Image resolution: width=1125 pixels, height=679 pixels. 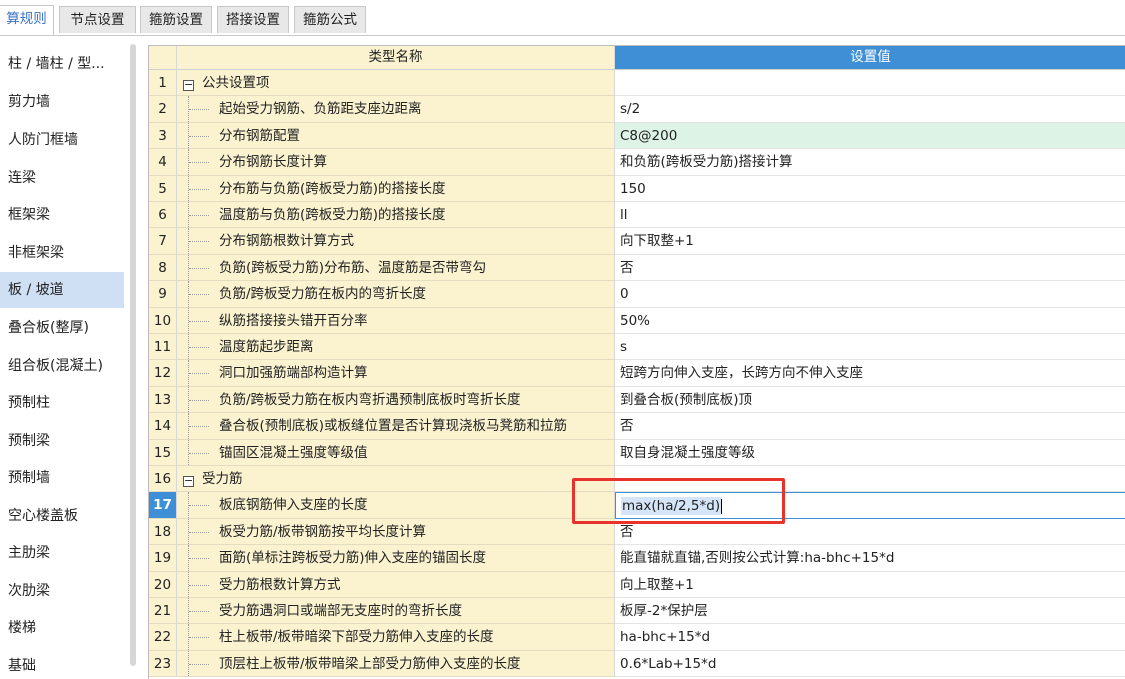 What do you see at coordinates (253, 19) in the screenshot?
I see `tab-lap-settings: 搭接设置` at bounding box center [253, 19].